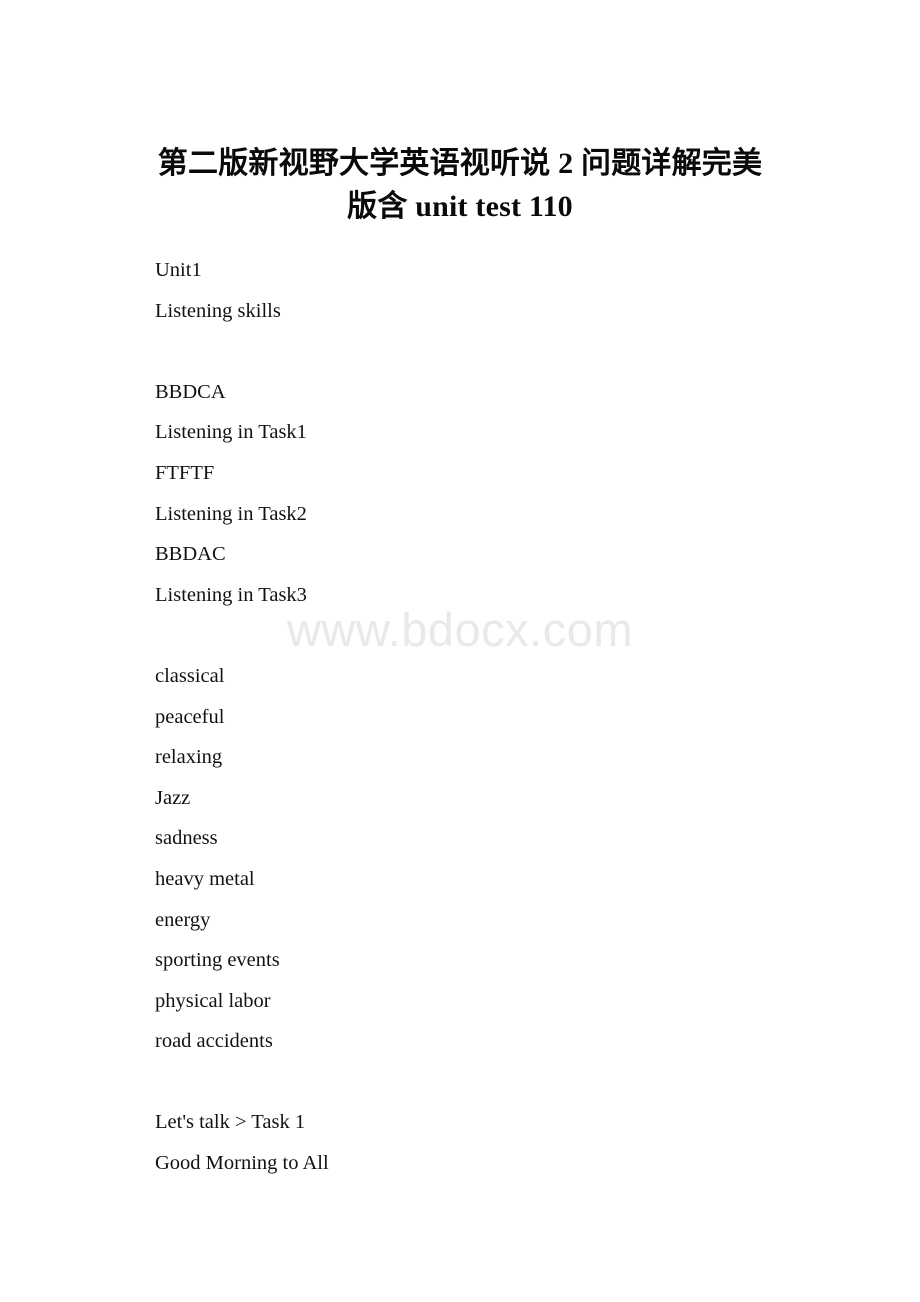 This screenshot has height=1302, width=920. Describe the element at coordinates (231, 594) in the screenshot. I see `body-line: Listening in Task3` at that location.